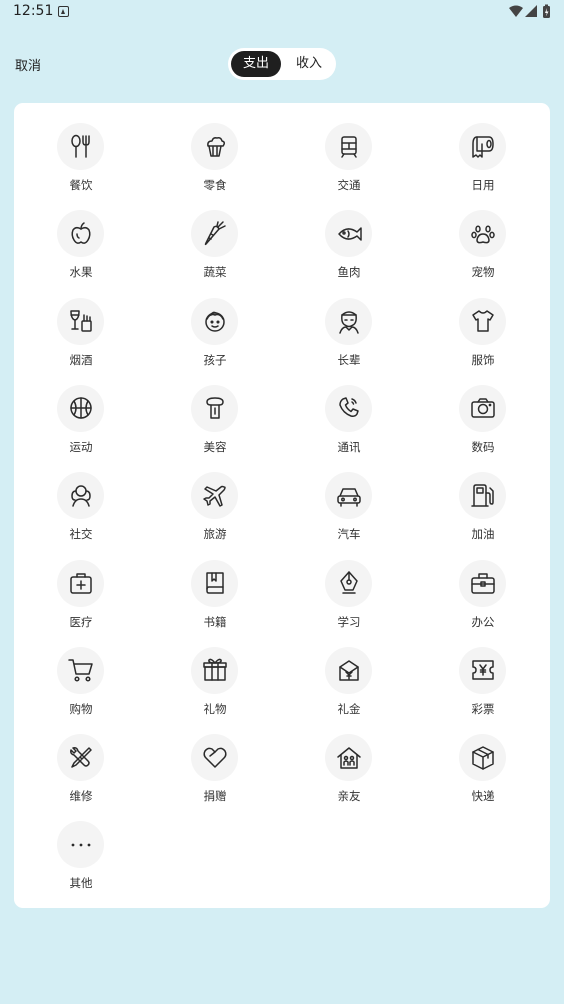  What do you see at coordinates (483, 446) in the screenshot?
I see `category-label: 数码` at bounding box center [483, 446].